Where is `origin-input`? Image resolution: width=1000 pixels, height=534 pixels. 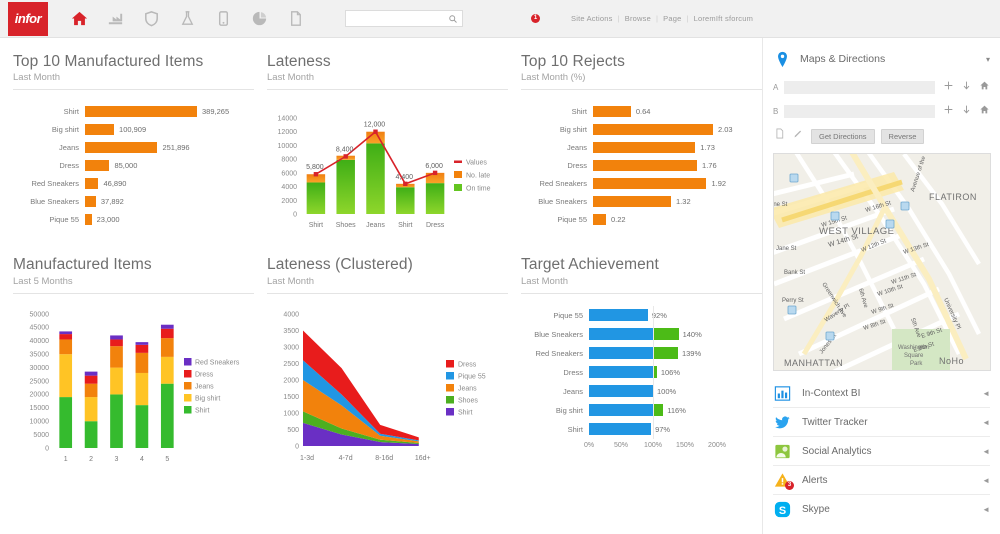
origin-input is located at coordinates (859, 87).